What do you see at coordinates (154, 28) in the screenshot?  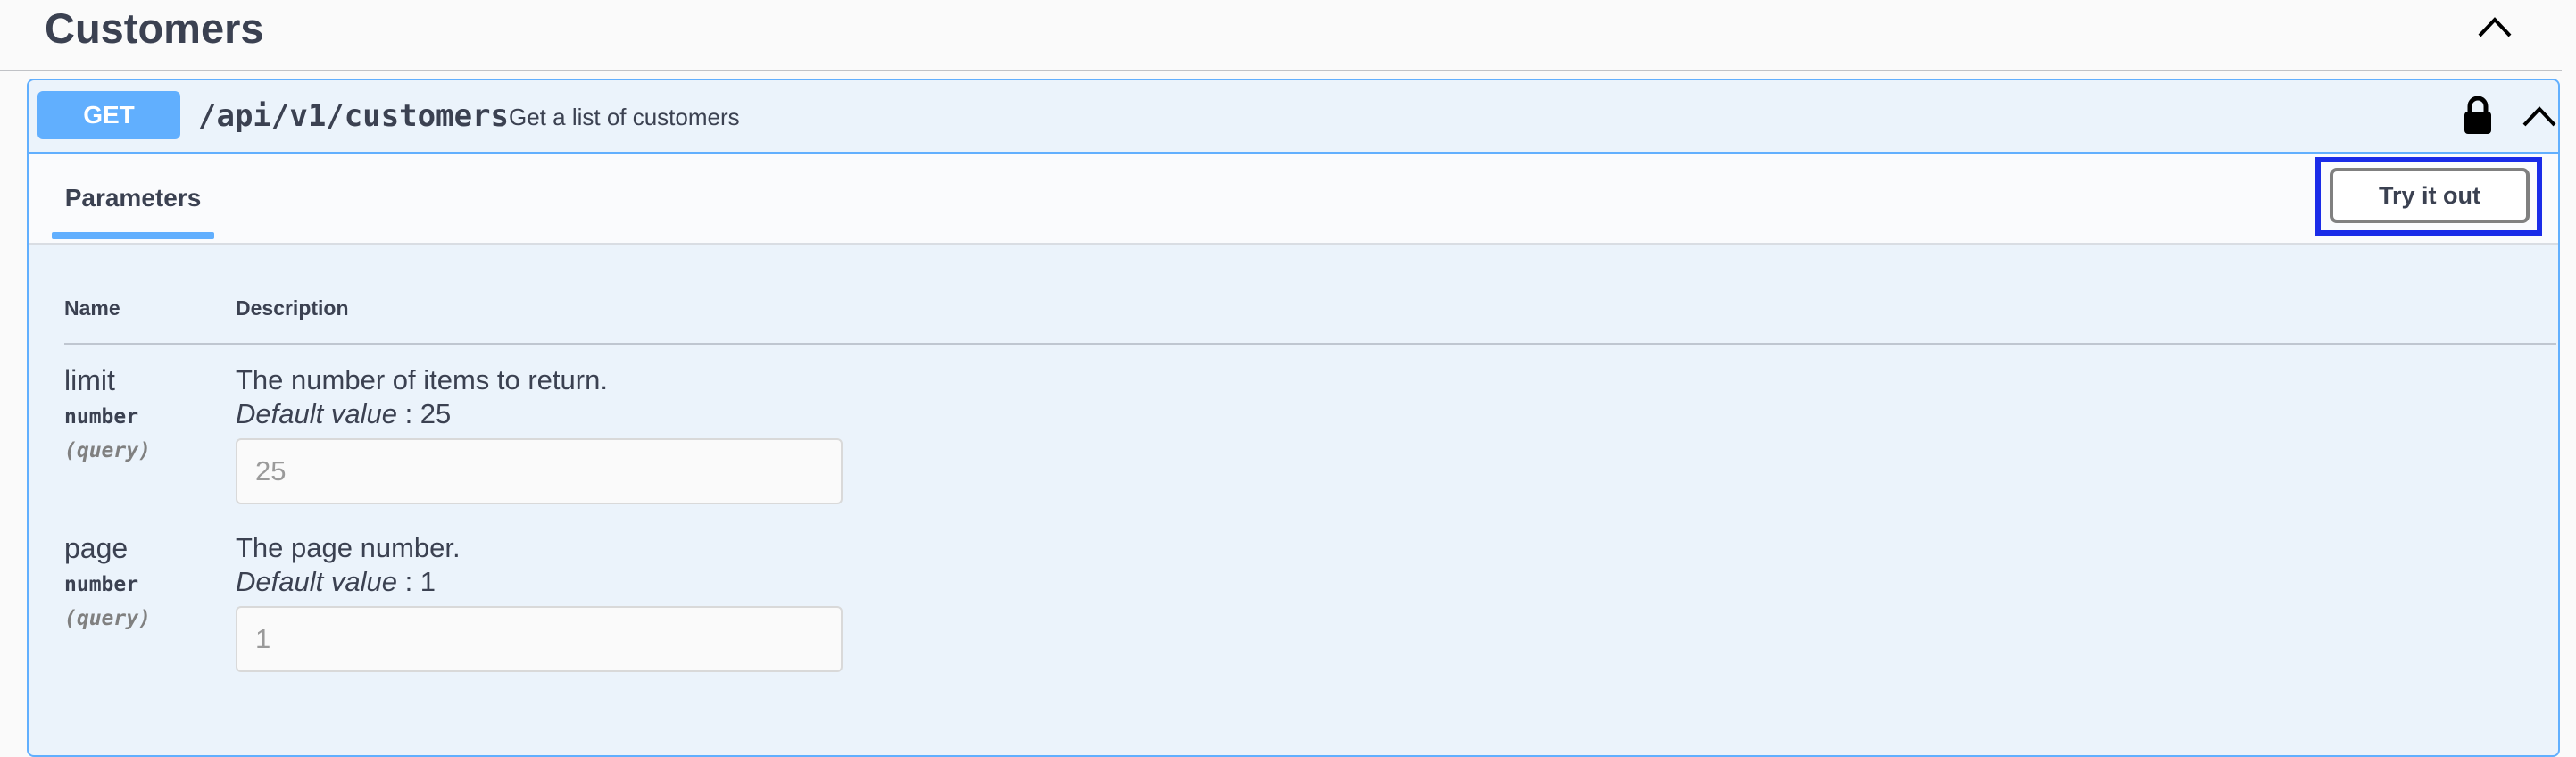 I see `tag-title: Customers` at bounding box center [154, 28].